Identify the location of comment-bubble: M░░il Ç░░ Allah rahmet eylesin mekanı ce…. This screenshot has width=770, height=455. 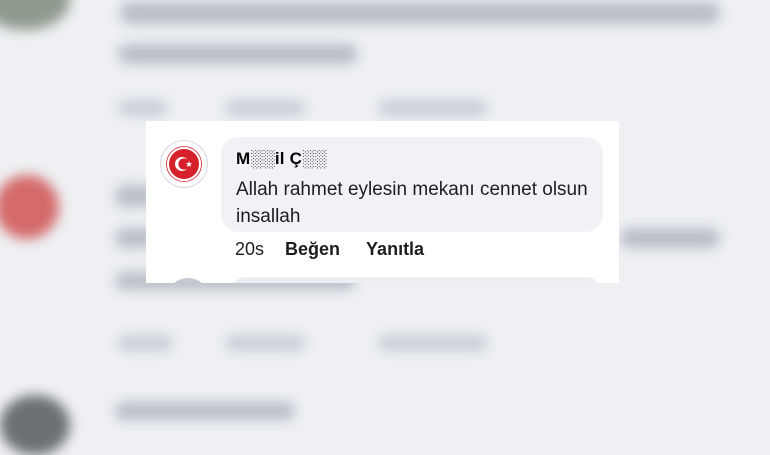
(412, 184).